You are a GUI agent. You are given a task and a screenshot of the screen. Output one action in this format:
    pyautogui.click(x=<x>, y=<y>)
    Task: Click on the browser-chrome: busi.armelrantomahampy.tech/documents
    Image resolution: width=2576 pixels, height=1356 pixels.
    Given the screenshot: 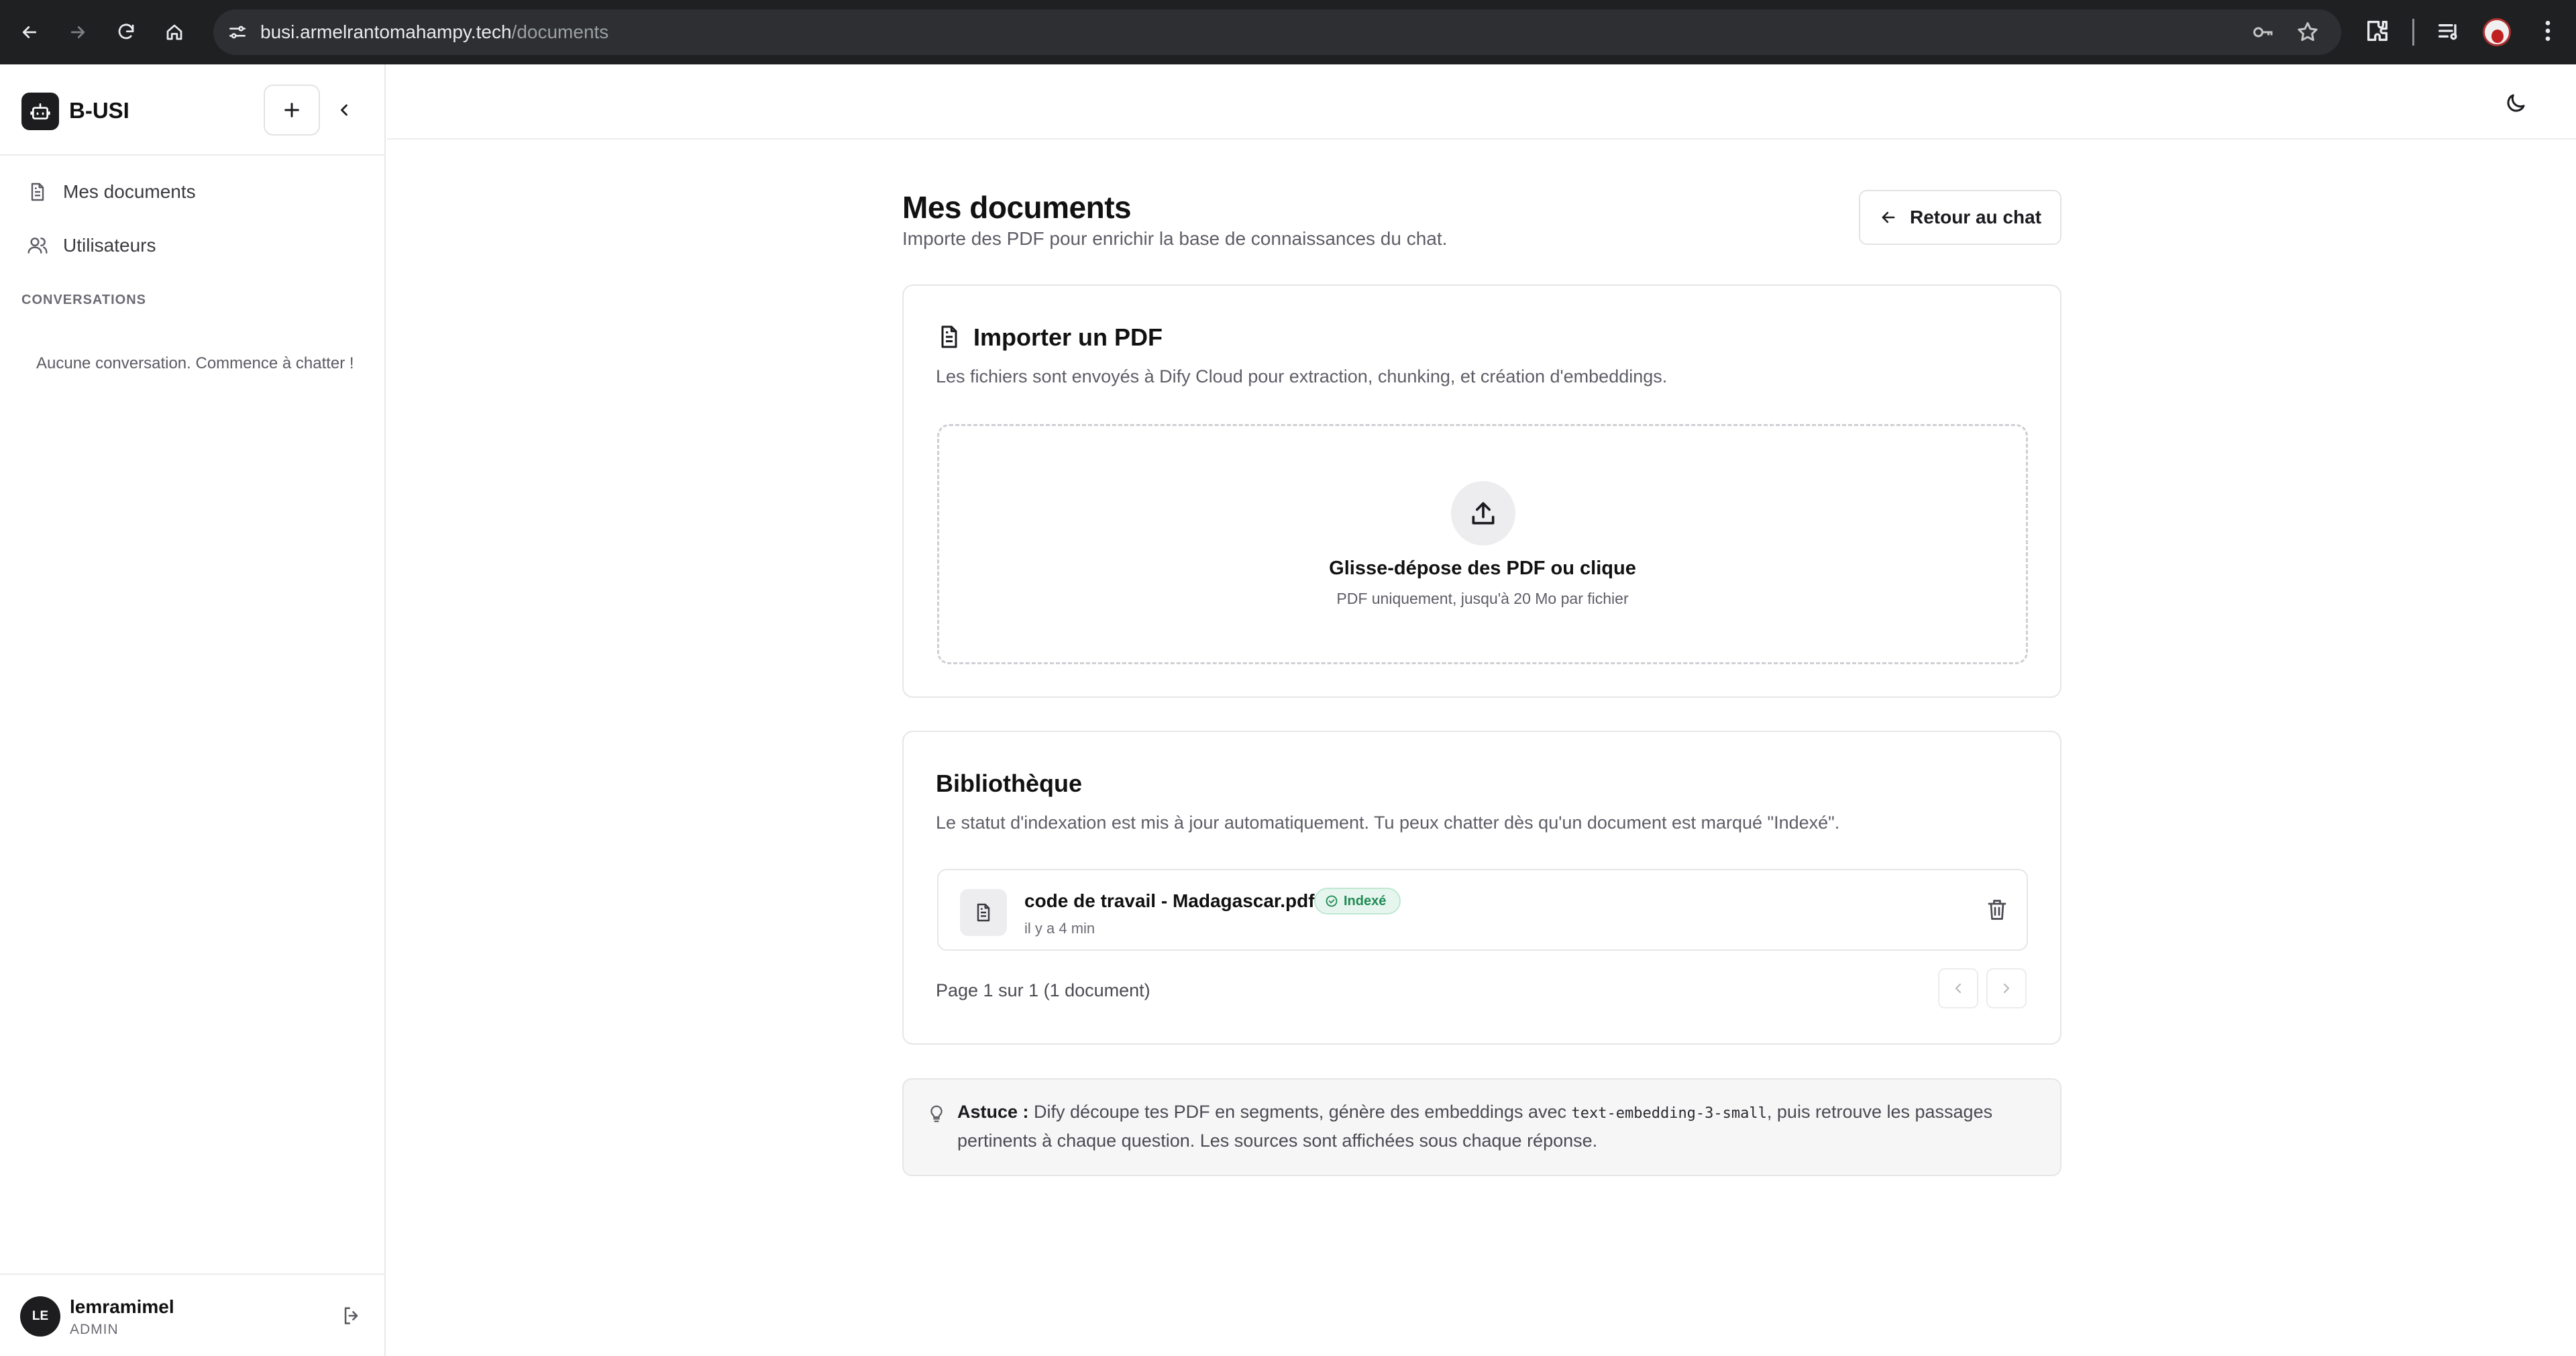 What is the action you would take?
    pyautogui.click(x=1288, y=32)
    